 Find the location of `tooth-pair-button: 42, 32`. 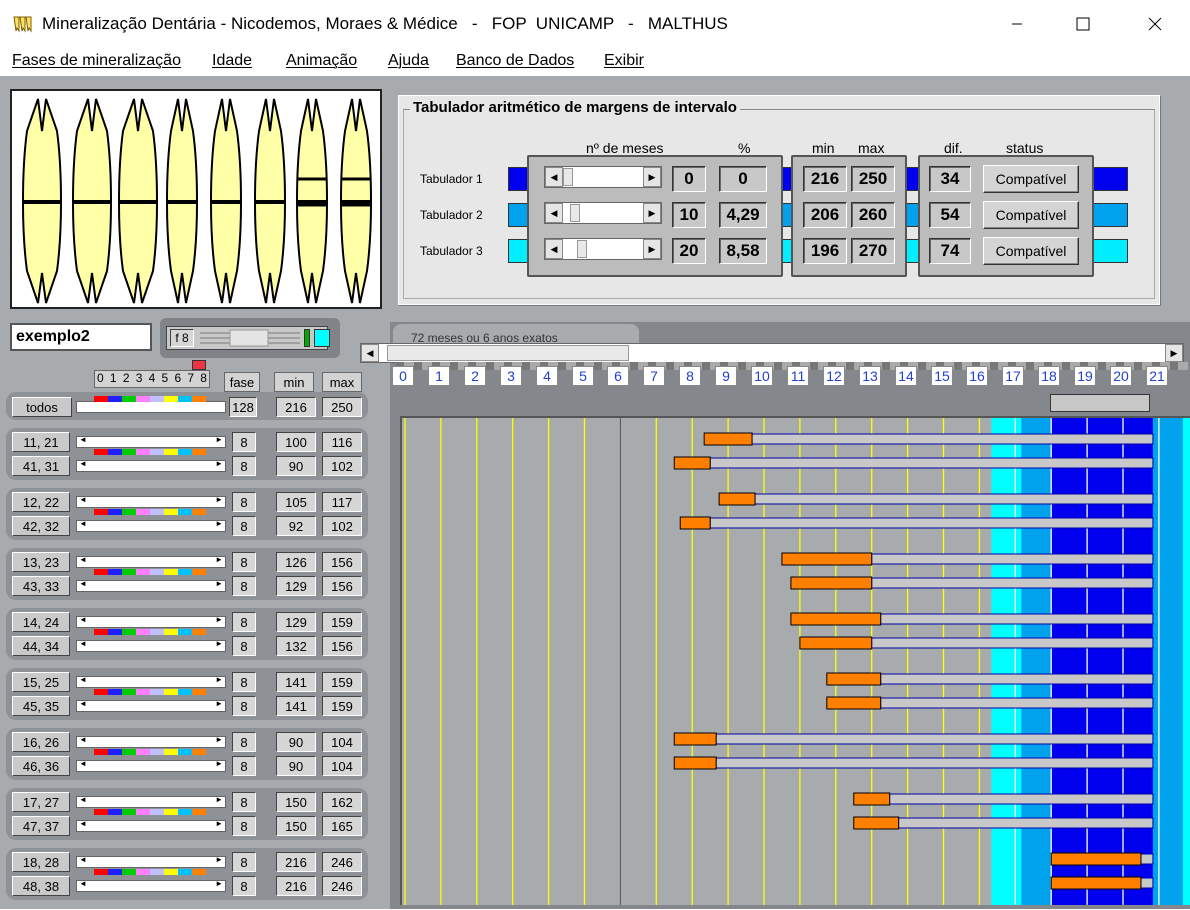

tooth-pair-button: 42, 32 is located at coordinates (41, 526).